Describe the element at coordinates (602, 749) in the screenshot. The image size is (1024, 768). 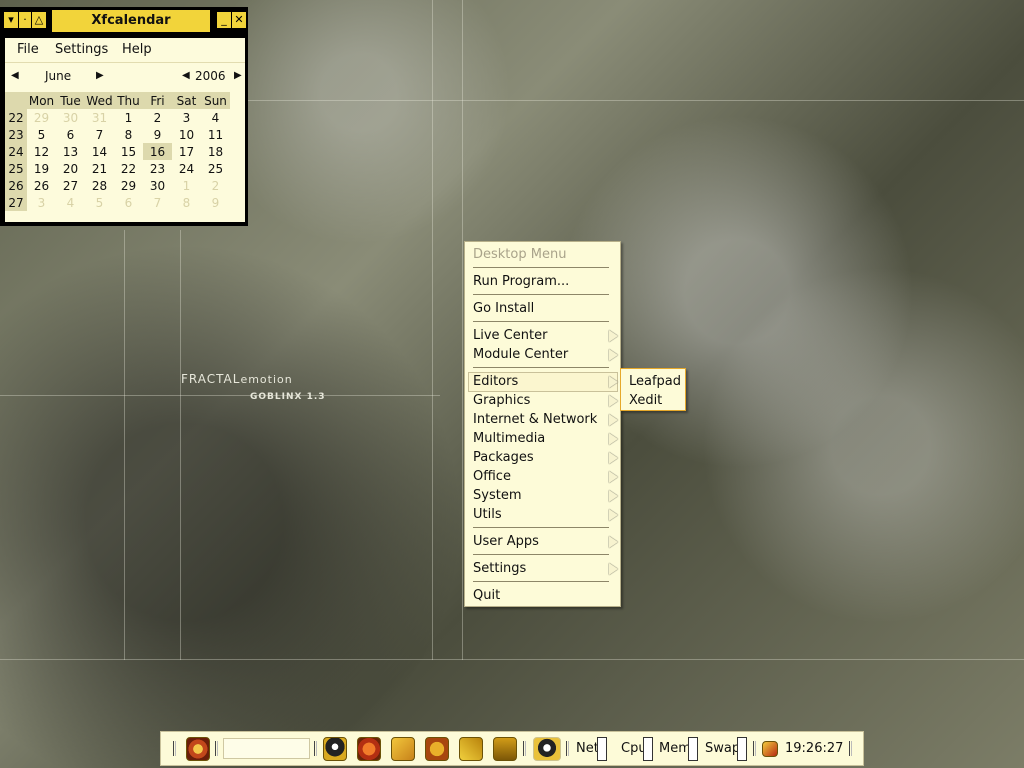
I see `net-meter` at that location.